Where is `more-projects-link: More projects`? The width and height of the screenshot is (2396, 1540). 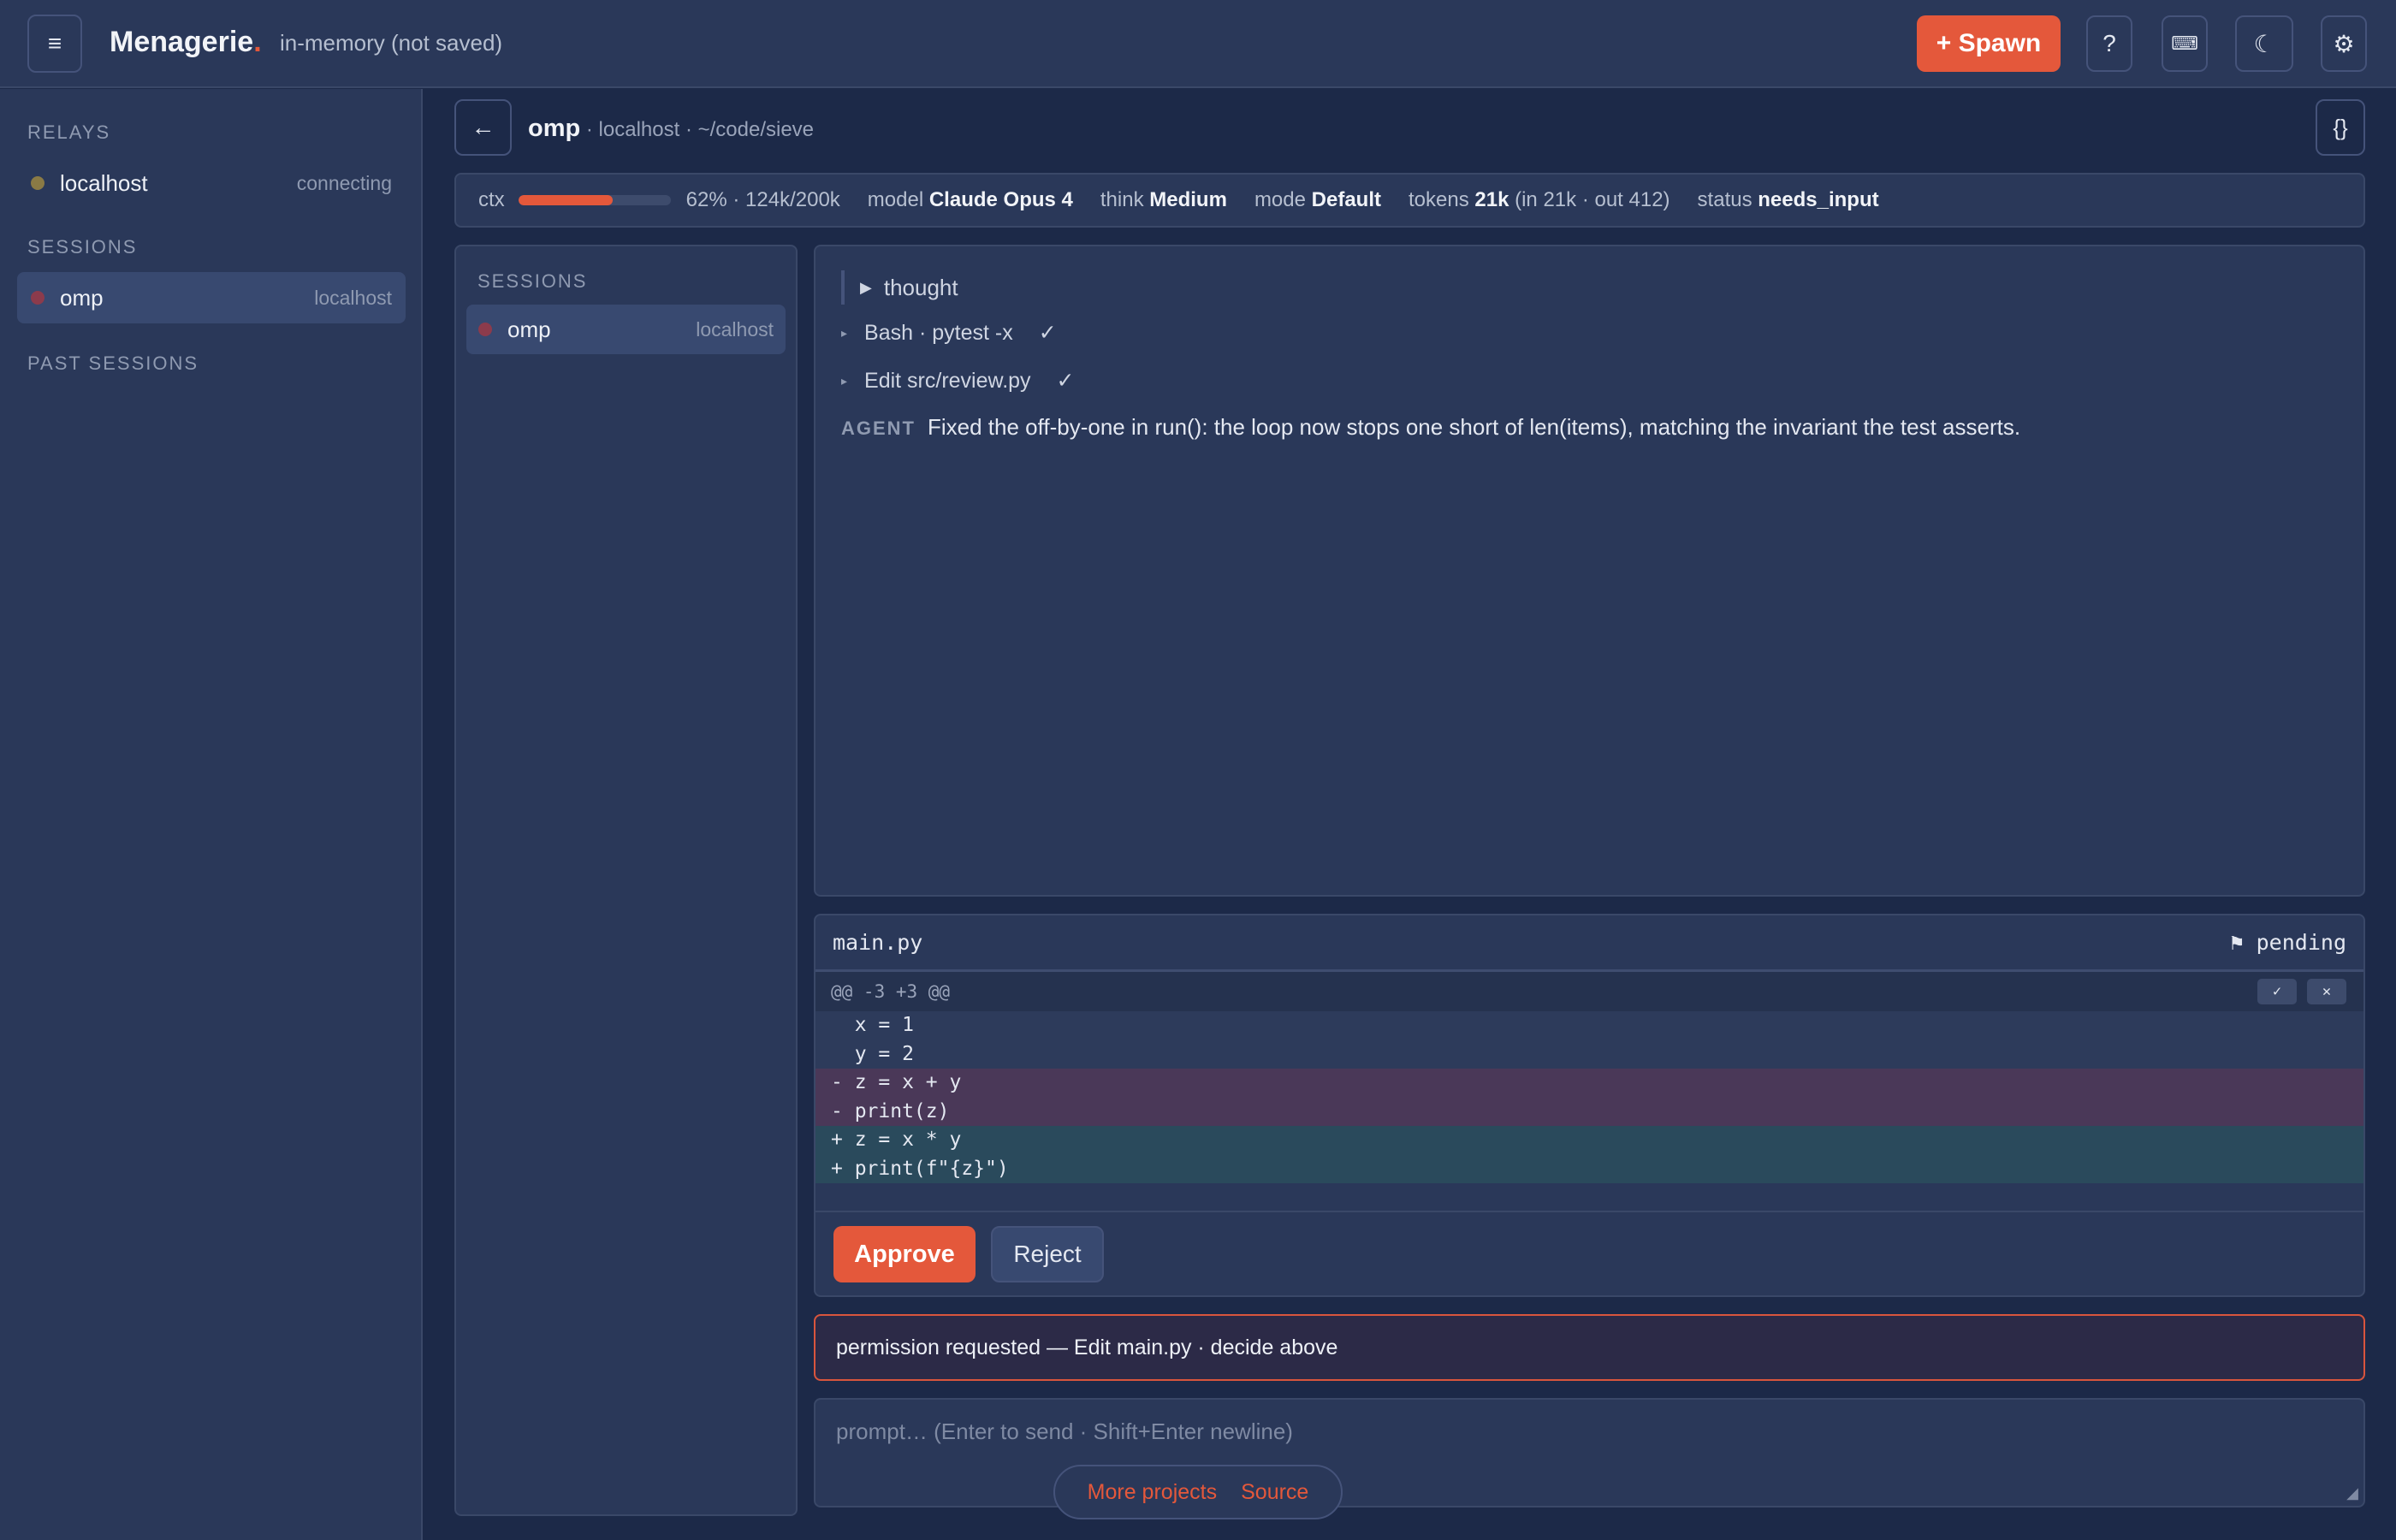 more-projects-link: More projects is located at coordinates (1152, 1492).